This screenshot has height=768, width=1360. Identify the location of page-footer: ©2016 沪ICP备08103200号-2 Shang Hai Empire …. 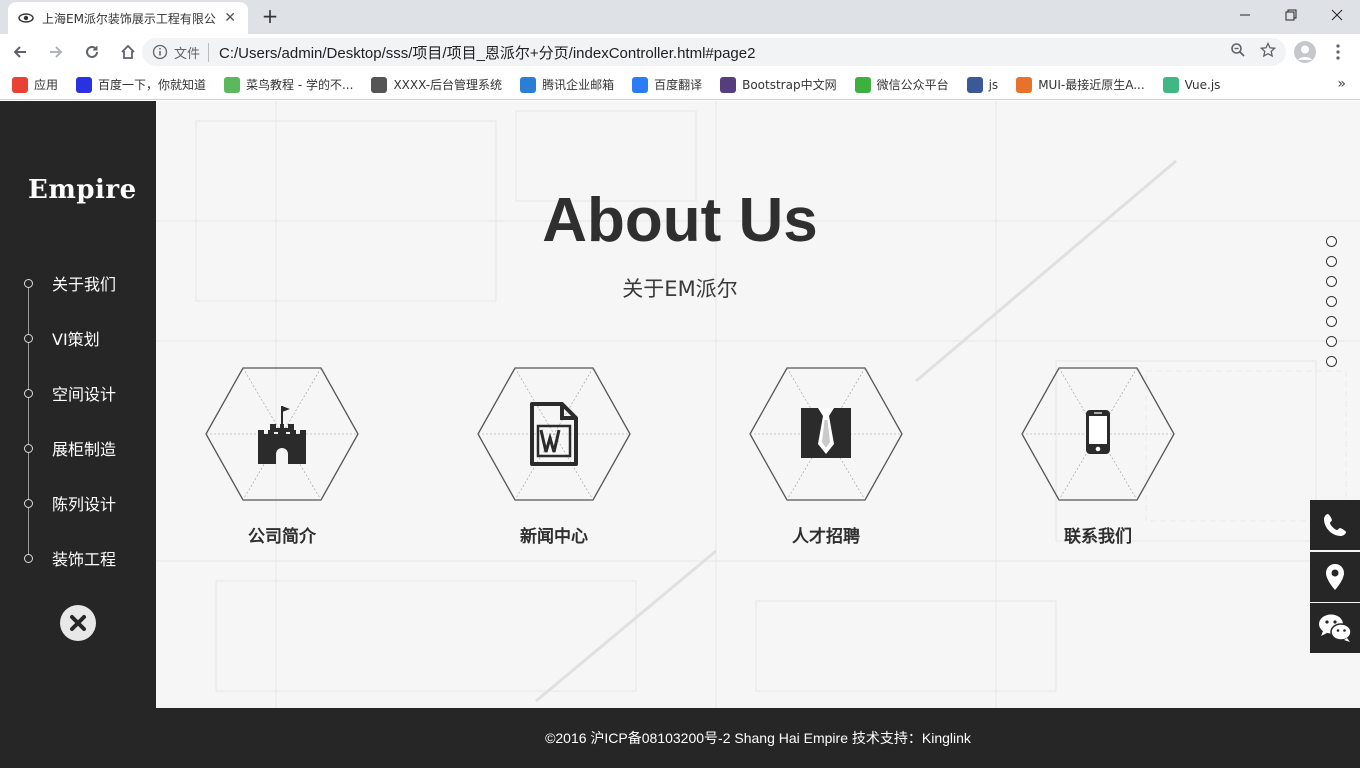
(758, 738).